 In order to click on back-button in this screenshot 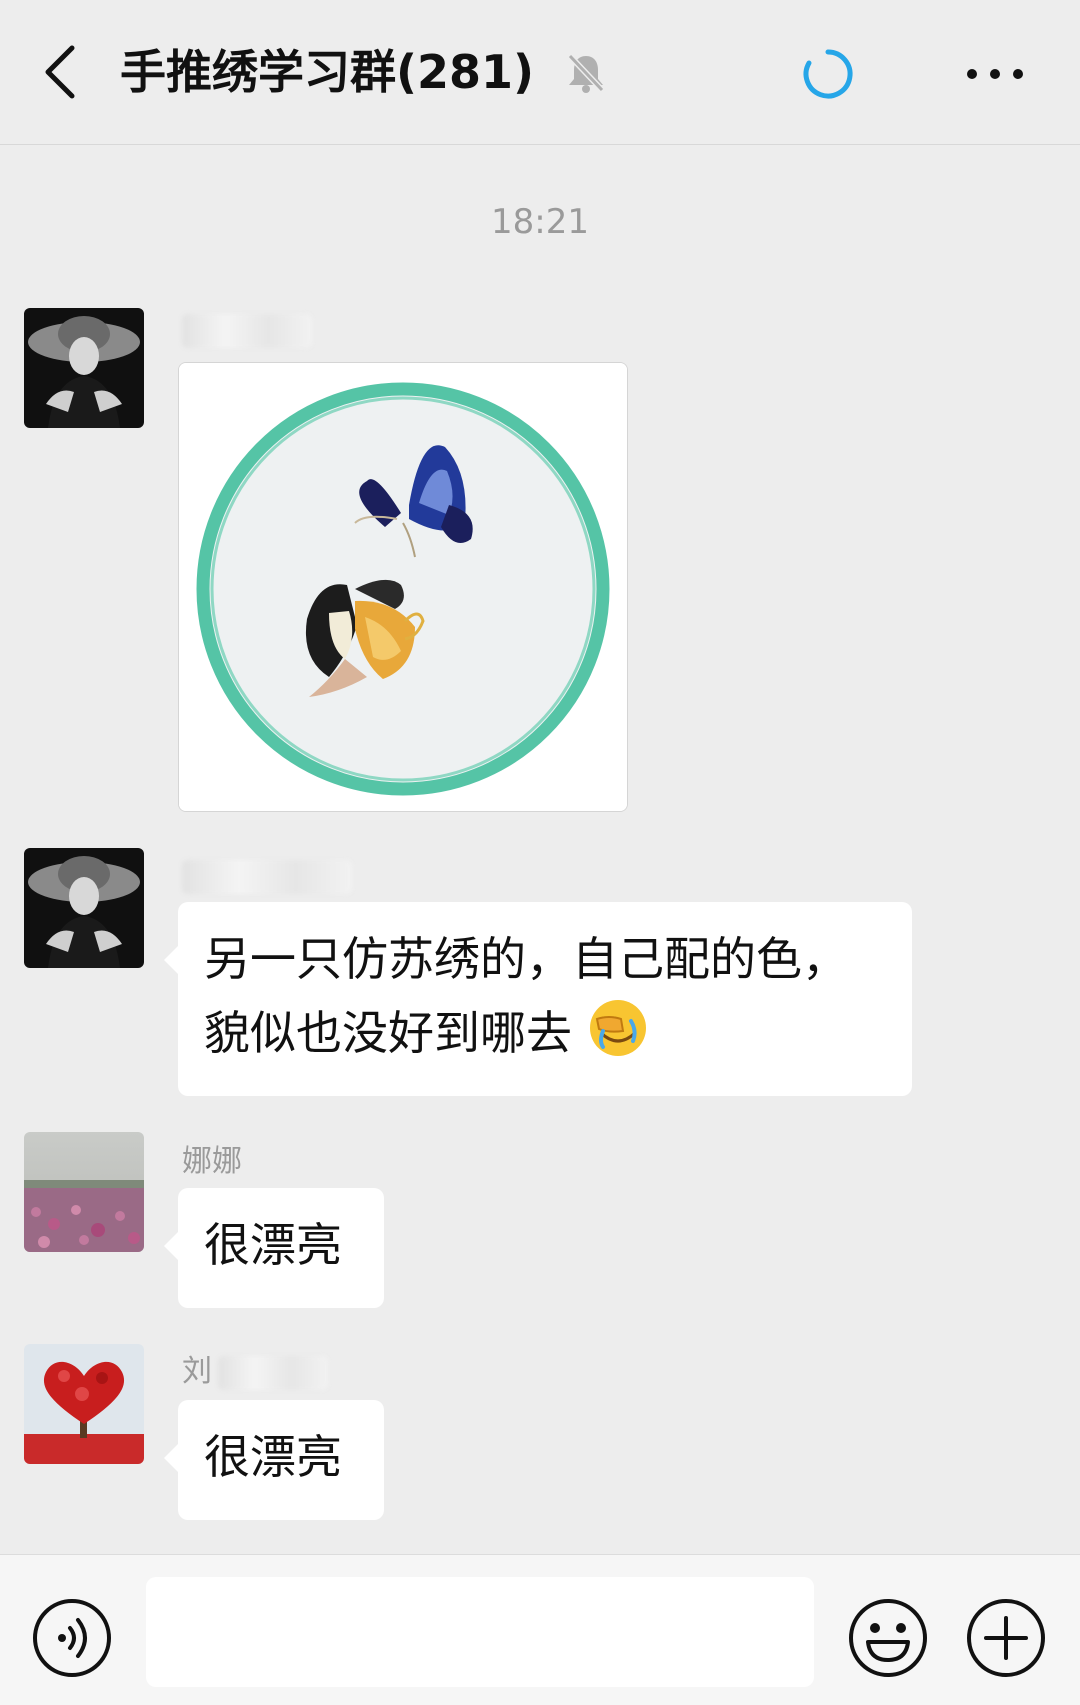, I will do `click(60, 72)`.